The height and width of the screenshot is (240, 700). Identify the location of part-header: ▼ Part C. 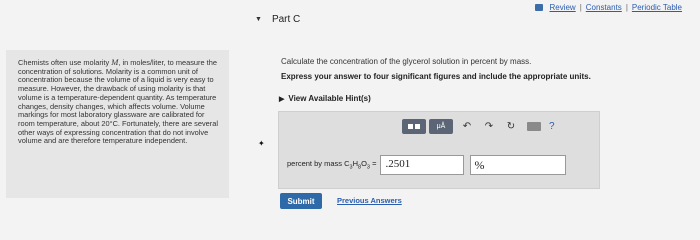
(277, 19).